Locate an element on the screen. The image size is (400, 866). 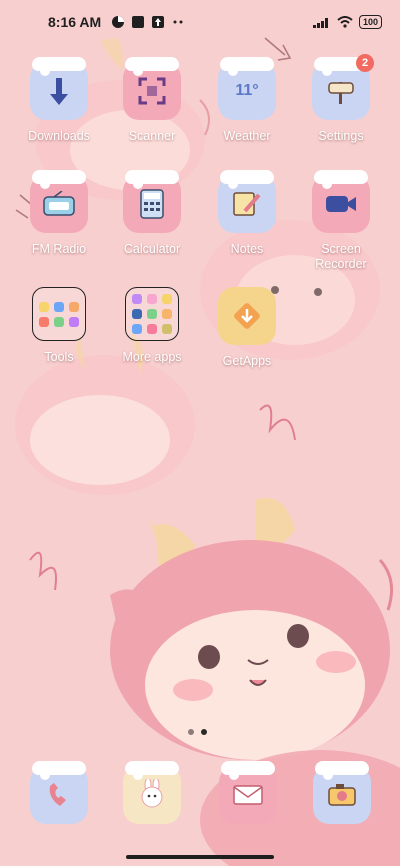
phone-icon is located at coordinates (59, 792).